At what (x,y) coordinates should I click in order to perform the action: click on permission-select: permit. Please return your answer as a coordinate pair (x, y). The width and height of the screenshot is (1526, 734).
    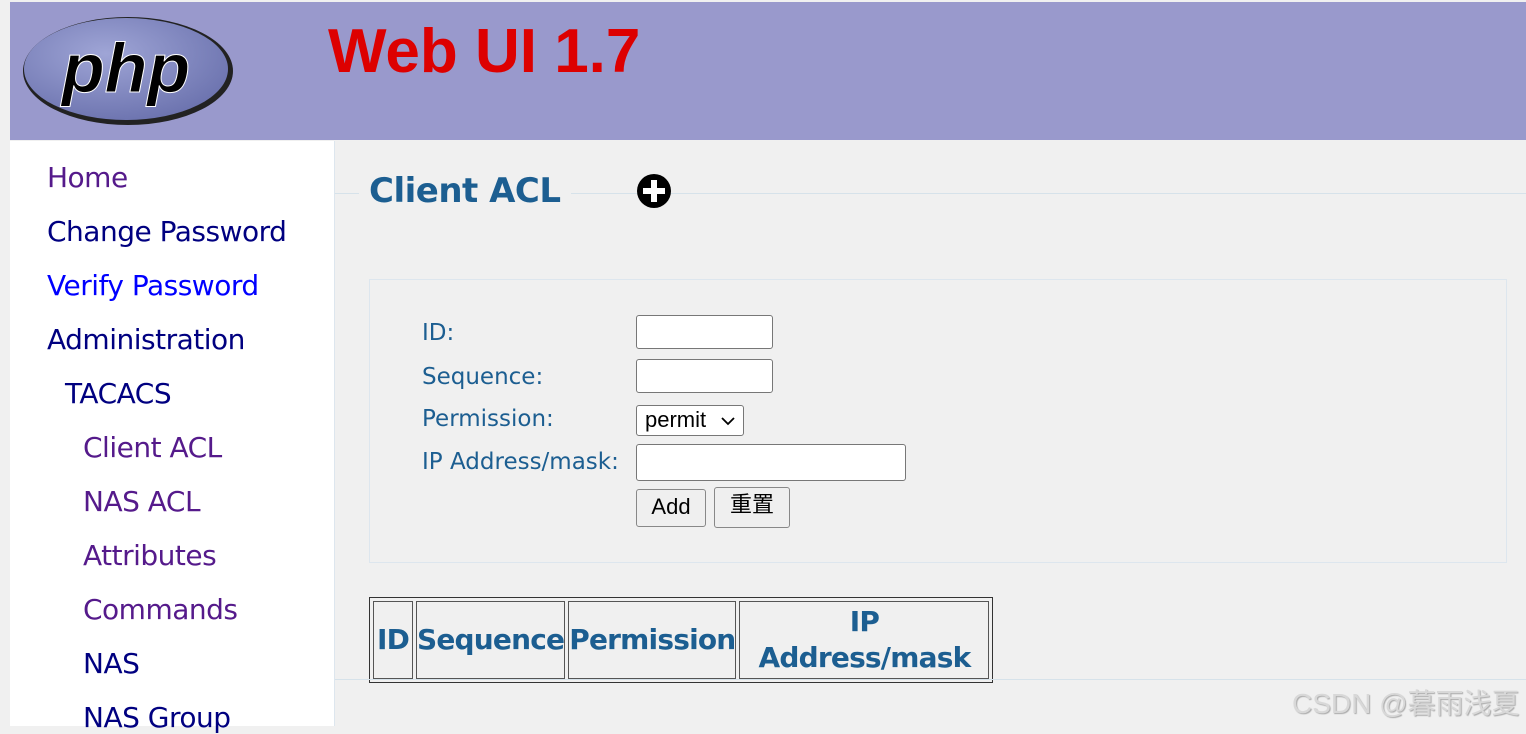
    Looking at the image, I should click on (690, 420).